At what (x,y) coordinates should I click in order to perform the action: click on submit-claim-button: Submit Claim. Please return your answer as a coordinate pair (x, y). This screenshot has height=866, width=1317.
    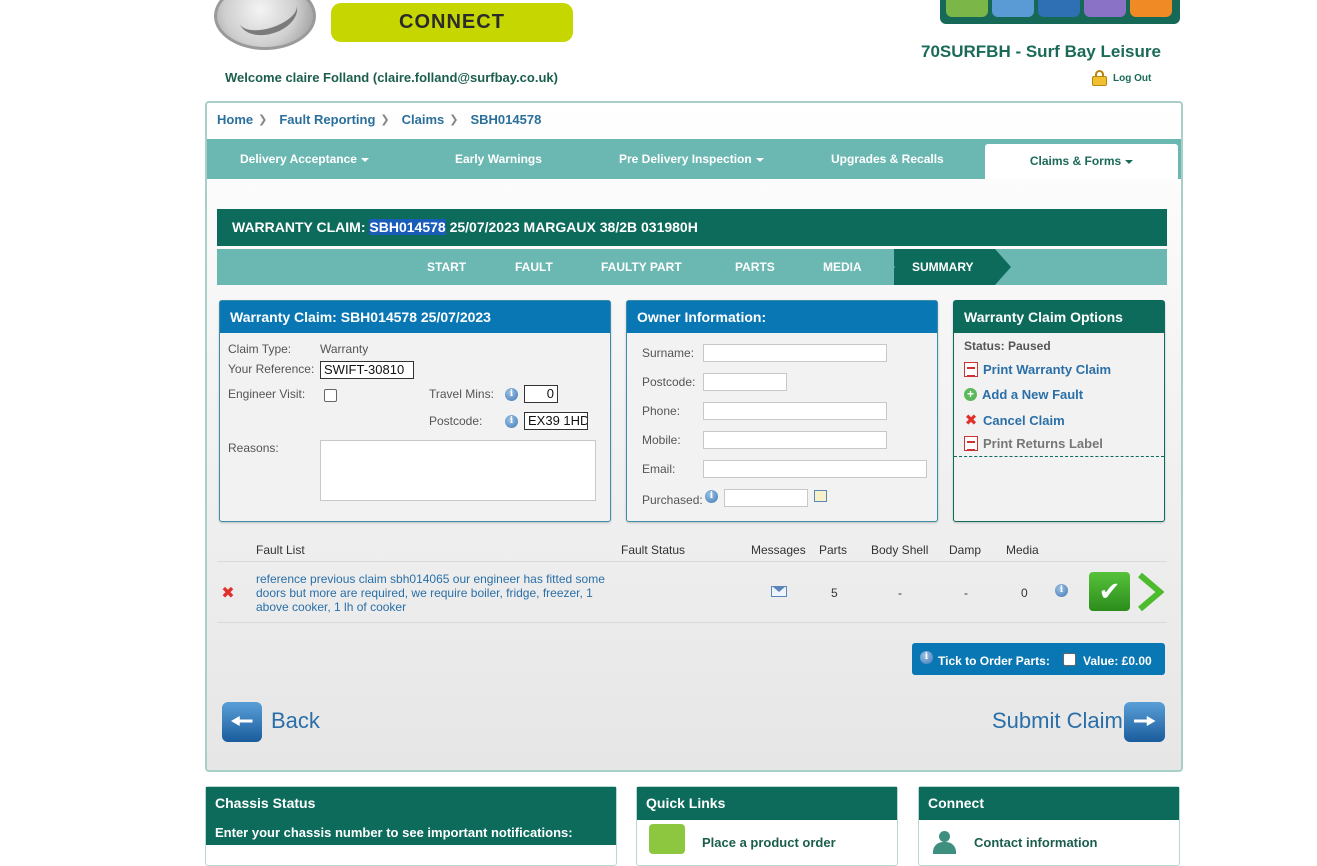
    Looking at the image, I should click on (1057, 721).